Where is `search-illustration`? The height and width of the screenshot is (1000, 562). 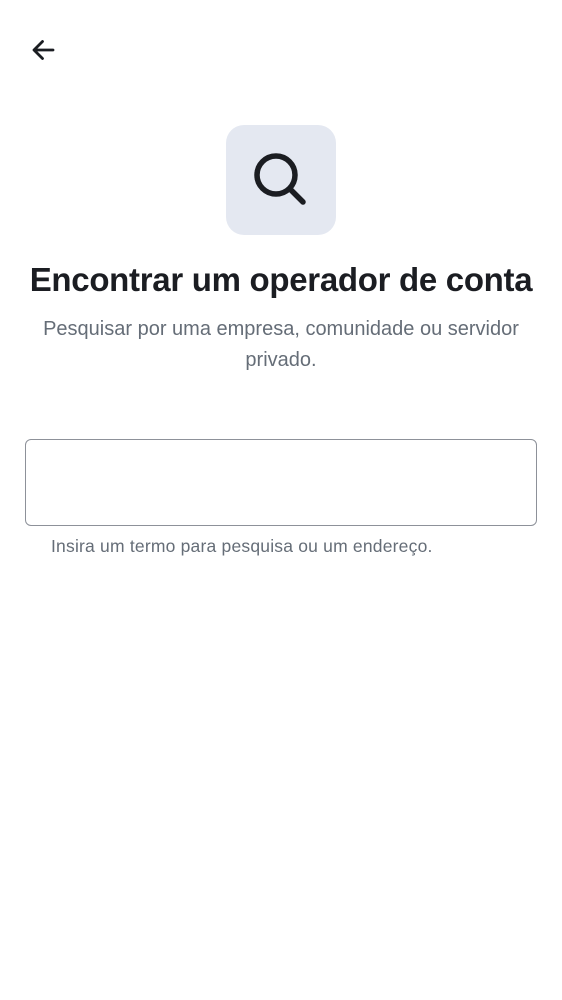
search-illustration is located at coordinates (281, 180).